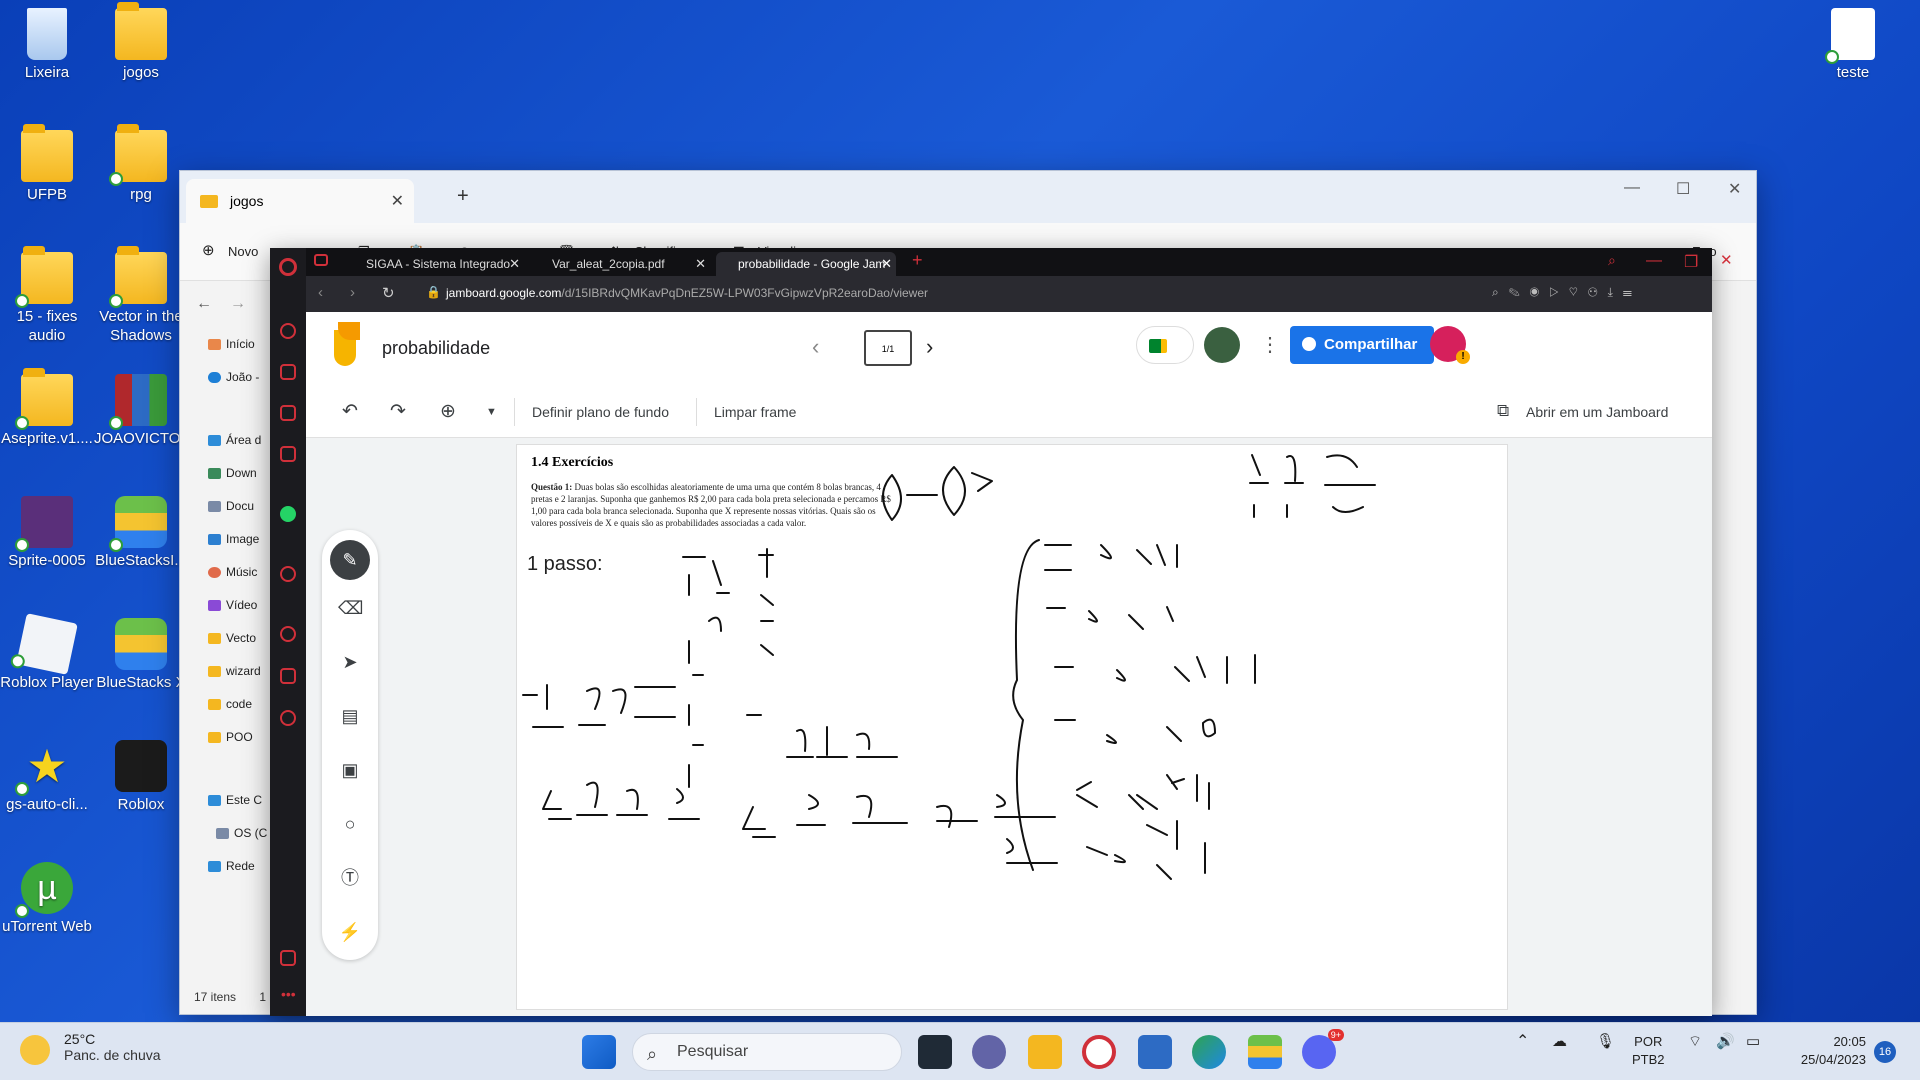  Describe the element at coordinates (1450, 345) in the screenshot. I see `account-avatar` at that location.